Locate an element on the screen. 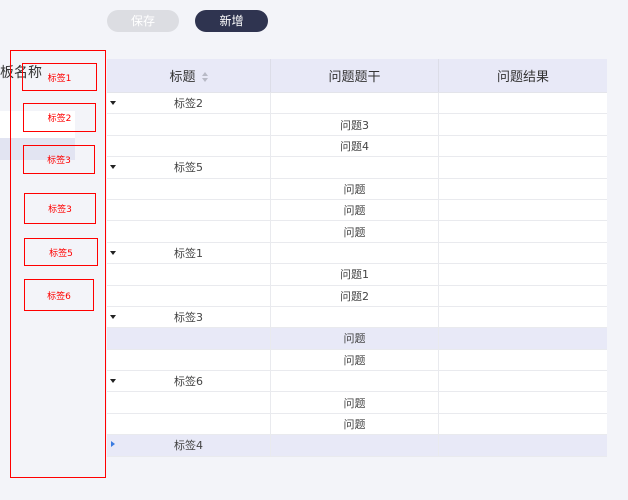 The image size is (628, 500). column-header-title: 标题 is located at coordinates (188, 75).